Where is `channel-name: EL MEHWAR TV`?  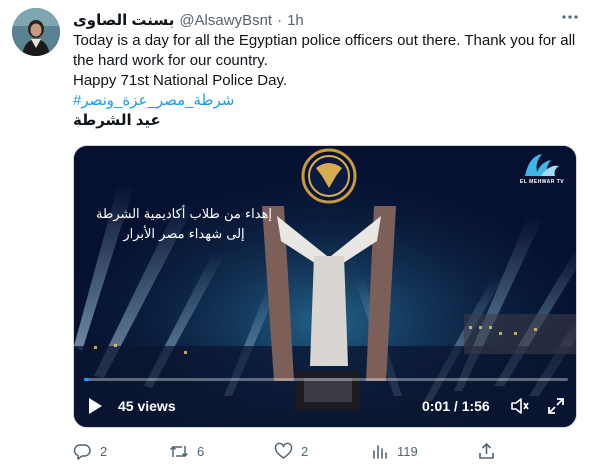
channel-name: EL MEHWAR TV is located at coordinates (542, 182).